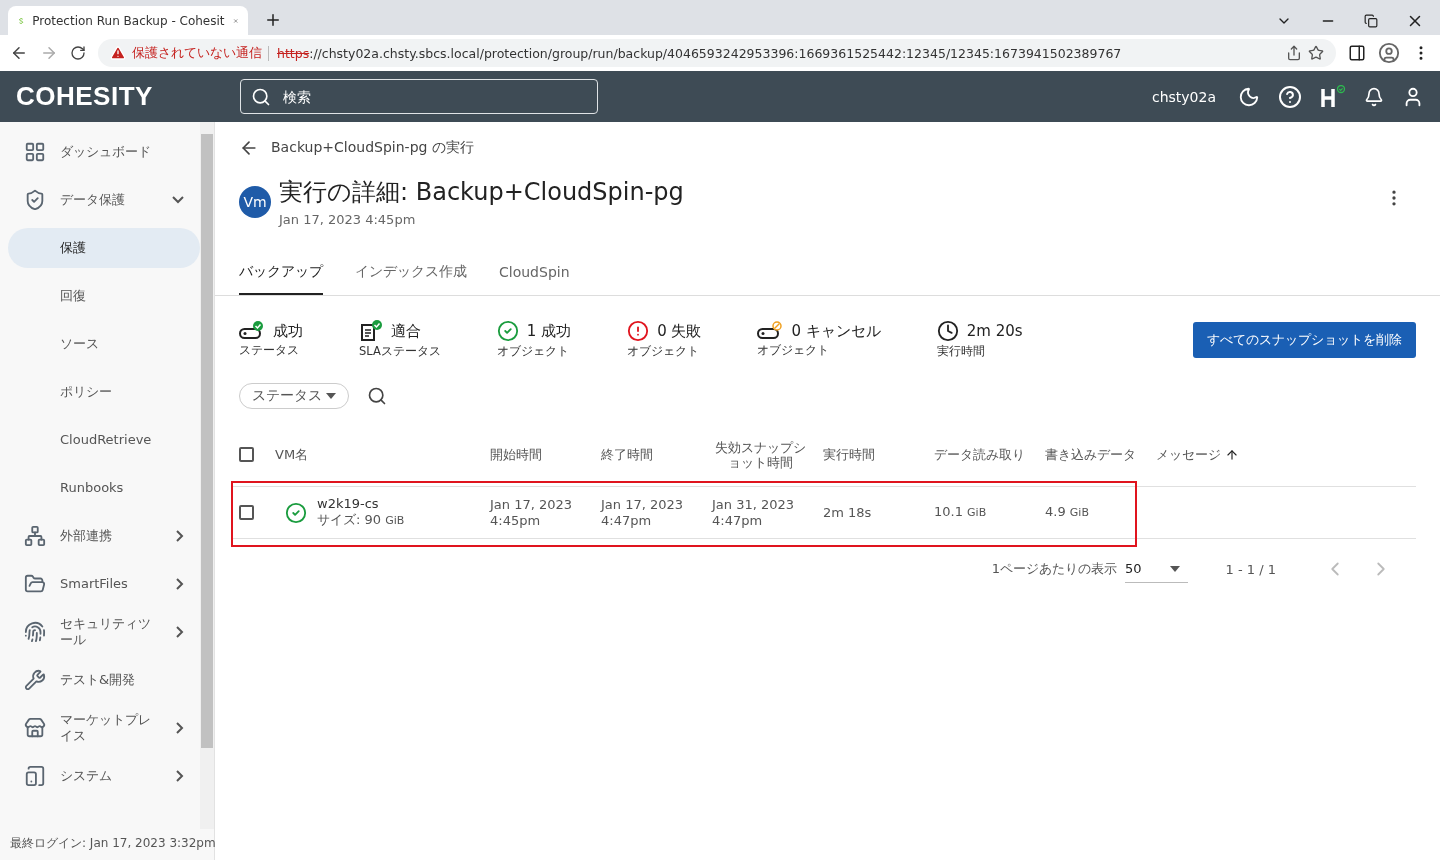 This screenshot has height=860, width=1440. I want to click on reload-icon, so click(78, 53).